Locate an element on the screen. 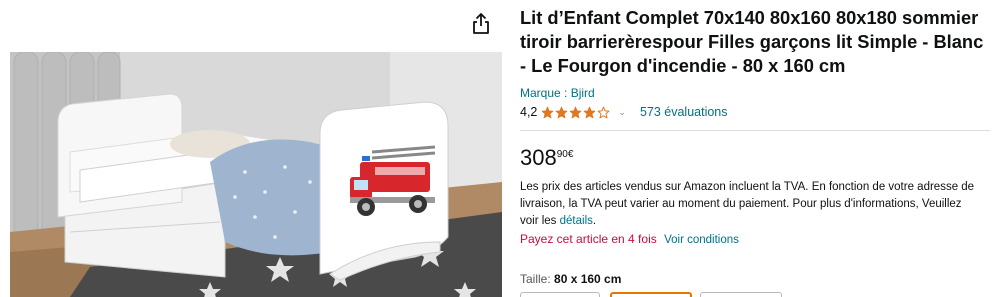  details-link: détails is located at coordinates (576, 221).